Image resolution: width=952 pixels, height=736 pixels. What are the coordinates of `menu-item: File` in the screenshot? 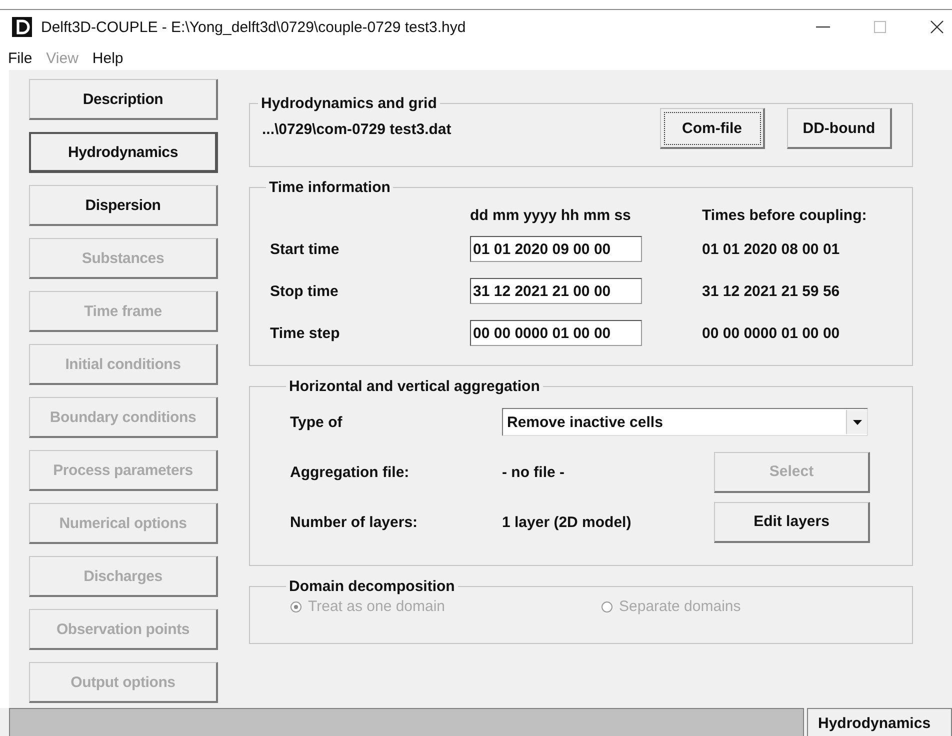 It's located at (20, 58).